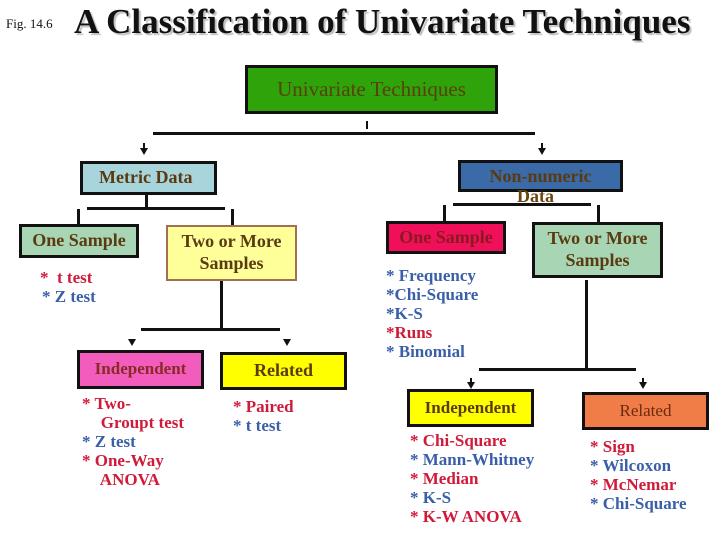 The image size is (720, 540). Describe the element at coordinates (124, 479) in the screenshot. I see `test-item: ANOVA` at that location.